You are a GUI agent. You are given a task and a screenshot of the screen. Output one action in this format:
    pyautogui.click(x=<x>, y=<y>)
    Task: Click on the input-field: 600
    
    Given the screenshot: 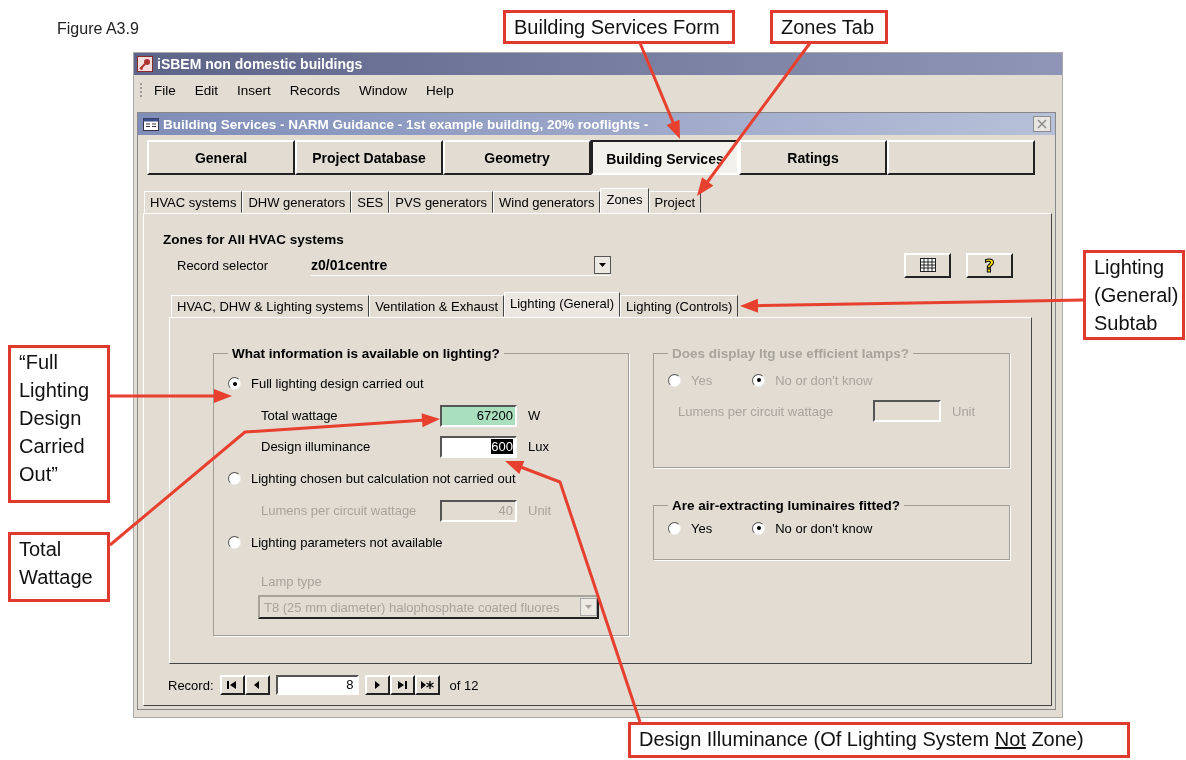 What is the action you would take?
    pyautogui.click(x=478, y=446)
    